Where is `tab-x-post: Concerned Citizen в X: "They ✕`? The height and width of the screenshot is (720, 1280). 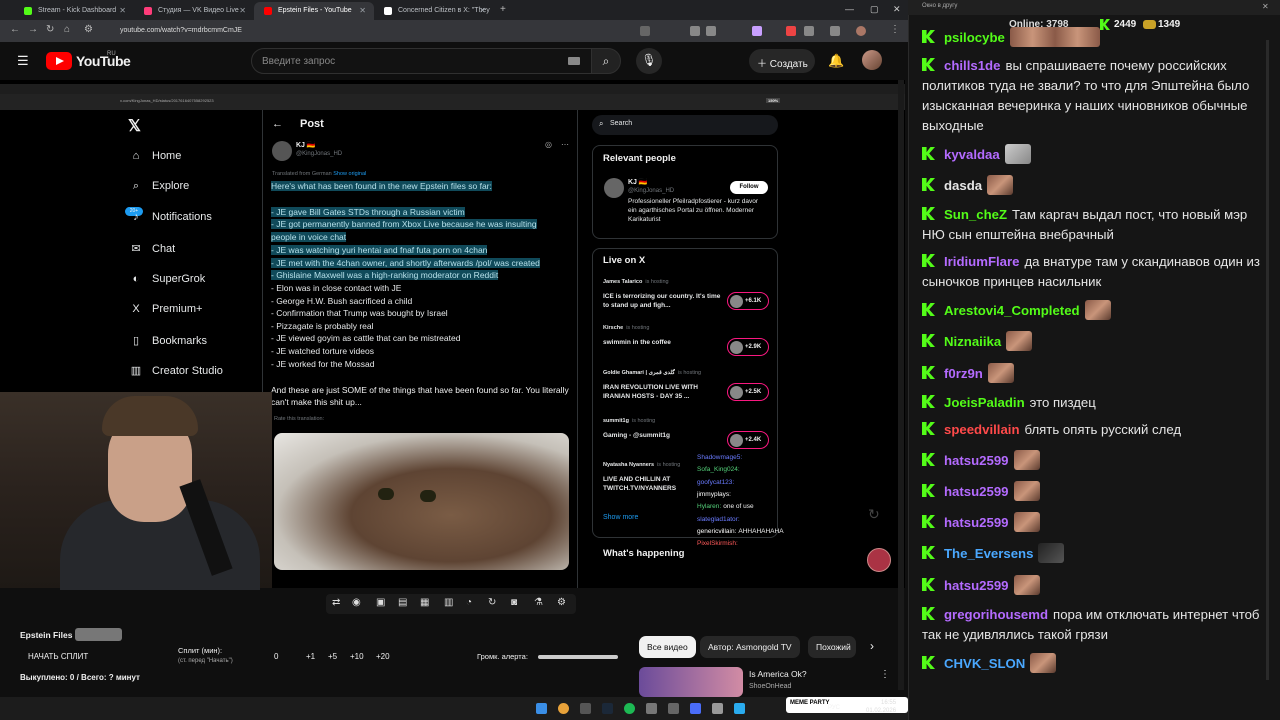
tab-x-post: Concerned Citizen в X: "They ✕ is located at coordinates (434, 11).